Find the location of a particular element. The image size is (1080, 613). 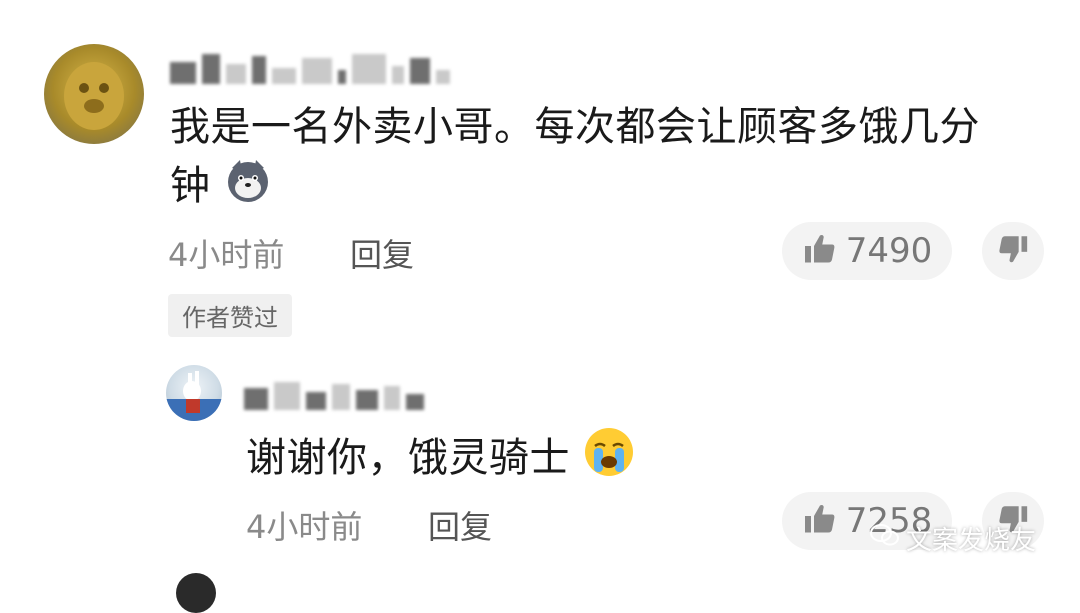

comment-text-line: 钟 is located at coordinates (190, 186).